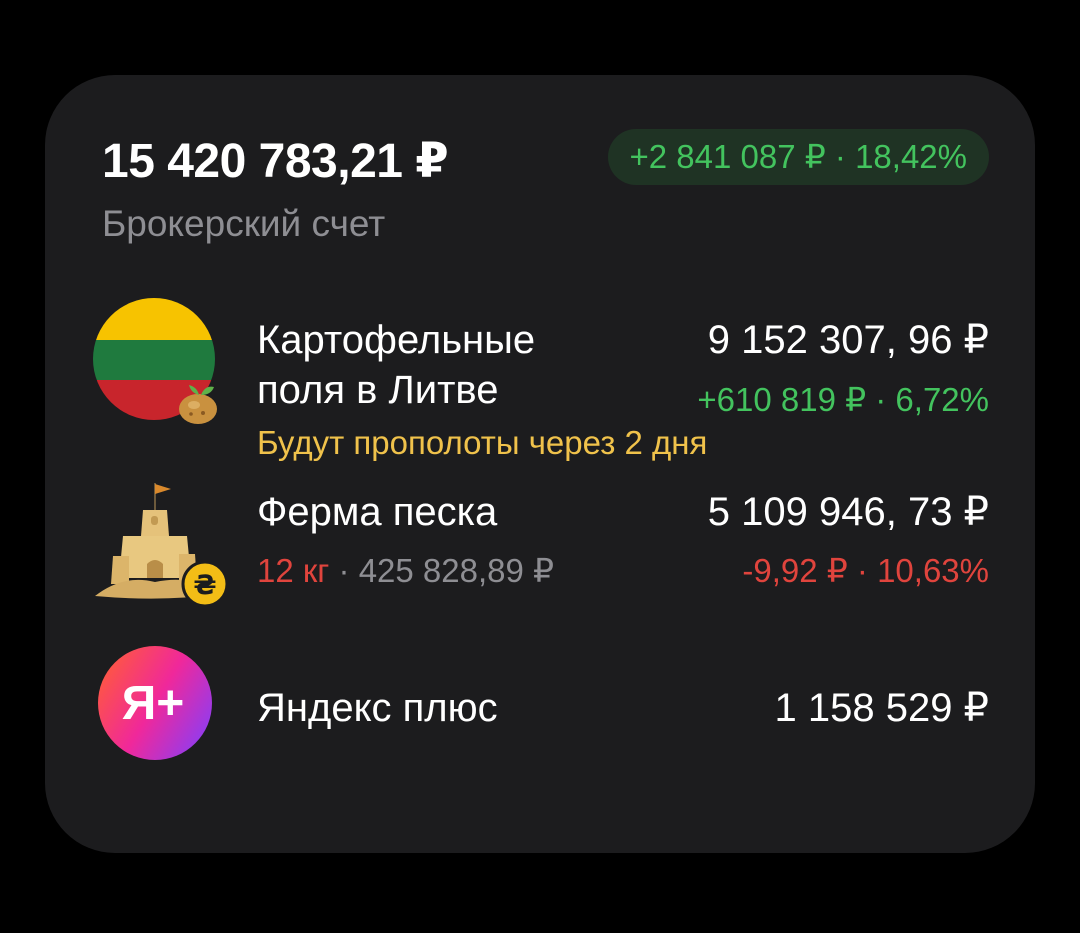 The height and width of the screenshot is (933, 1080). I want to click on asset-name-line2: поля в Литве, so click(378, 390).